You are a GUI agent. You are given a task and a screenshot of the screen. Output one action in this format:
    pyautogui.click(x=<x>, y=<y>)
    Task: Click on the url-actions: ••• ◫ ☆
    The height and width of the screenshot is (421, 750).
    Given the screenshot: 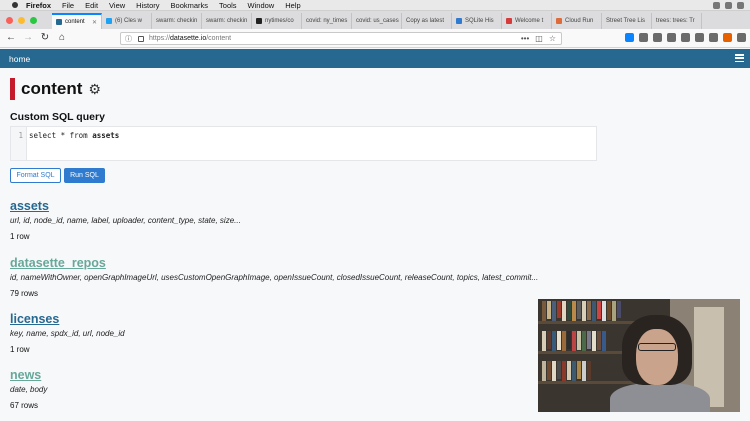 What is the action you would take?
    pyautogui.click(x=538, y=38)
    